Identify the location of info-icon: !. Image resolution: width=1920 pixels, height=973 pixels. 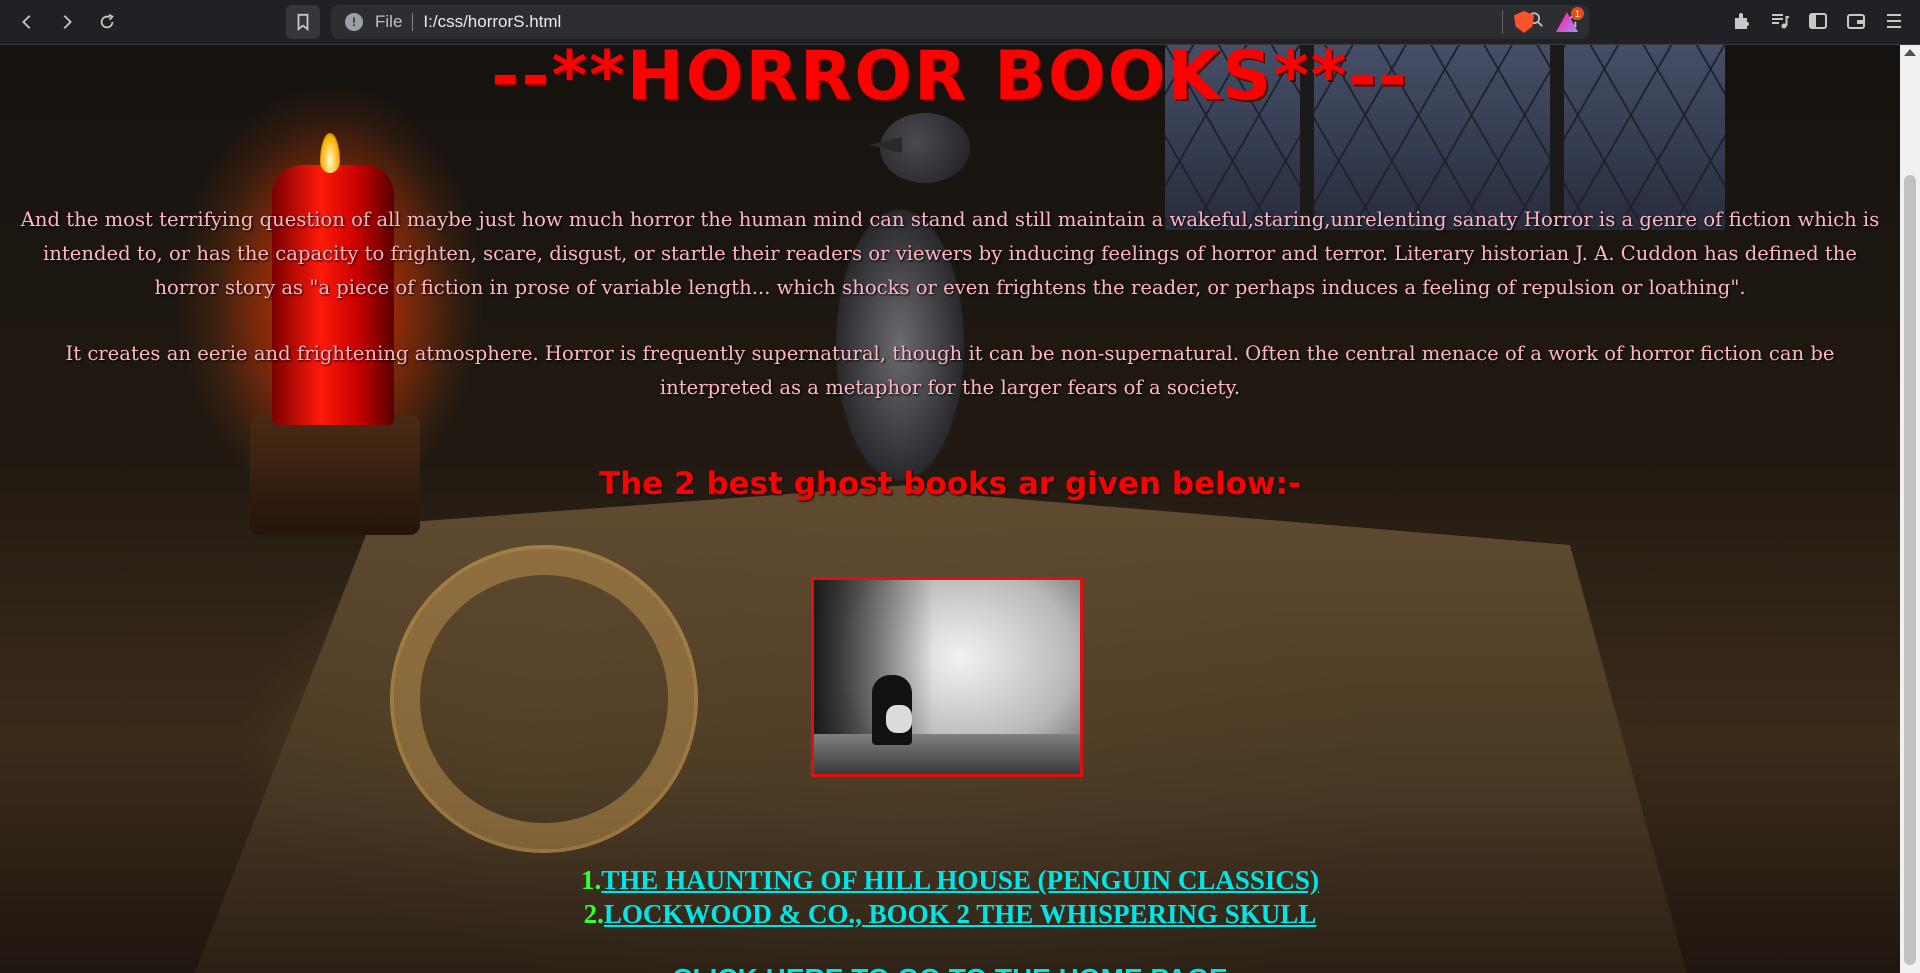
(354, 22).